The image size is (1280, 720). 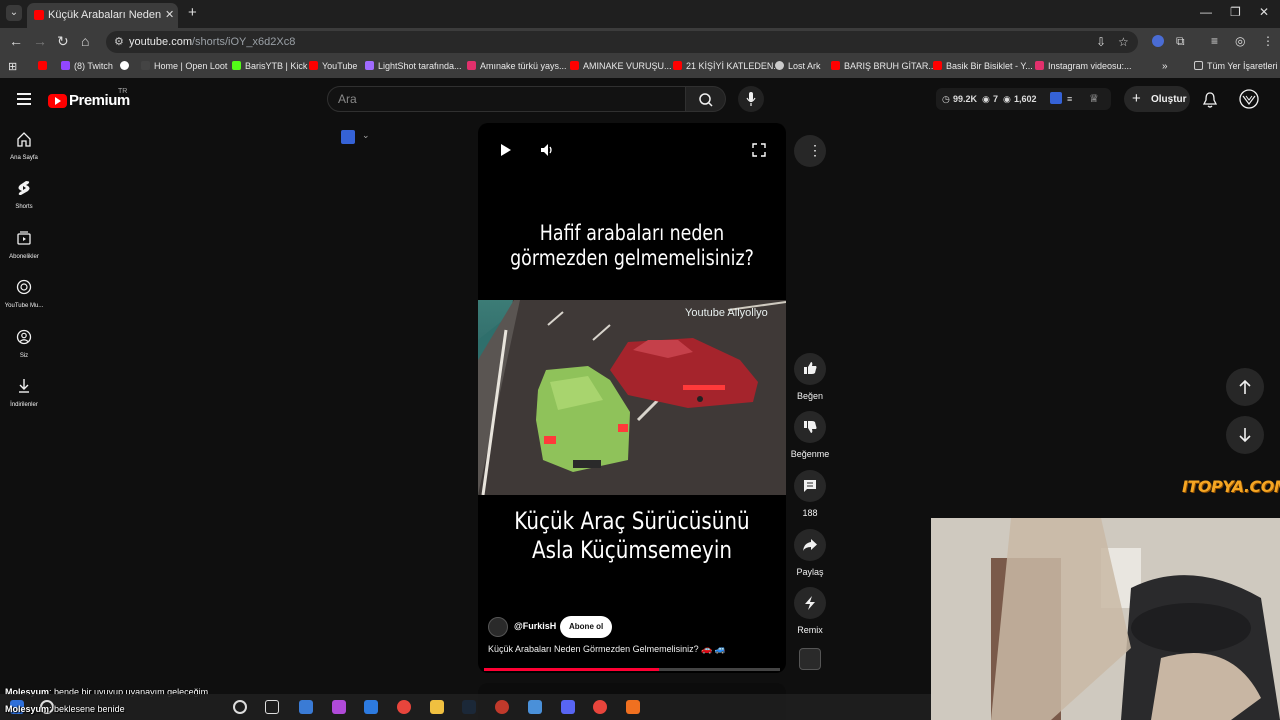 What do you see at coordinates (751, 99) in the screenshot?
I see `voice-search-button` at bounding box center [751, 99].